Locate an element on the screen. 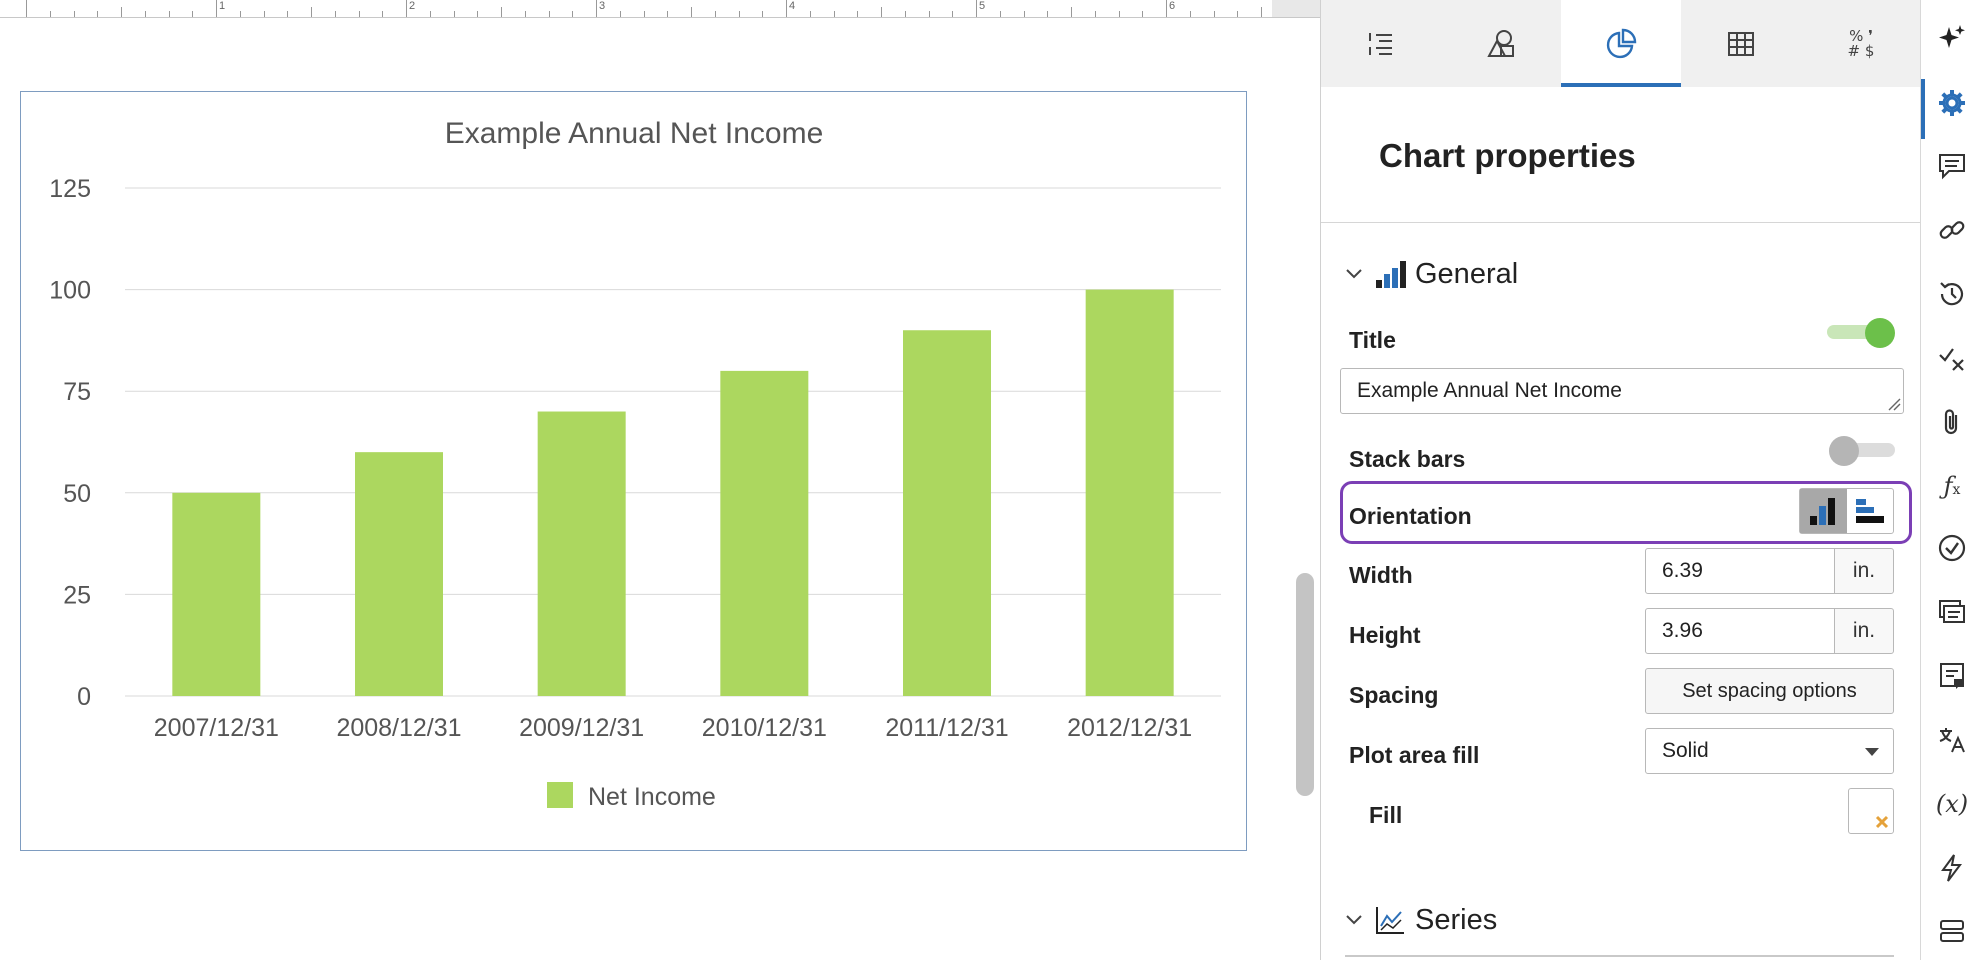  tab-number-format: % ❜ # $ is located at coordinates (1861, 43).